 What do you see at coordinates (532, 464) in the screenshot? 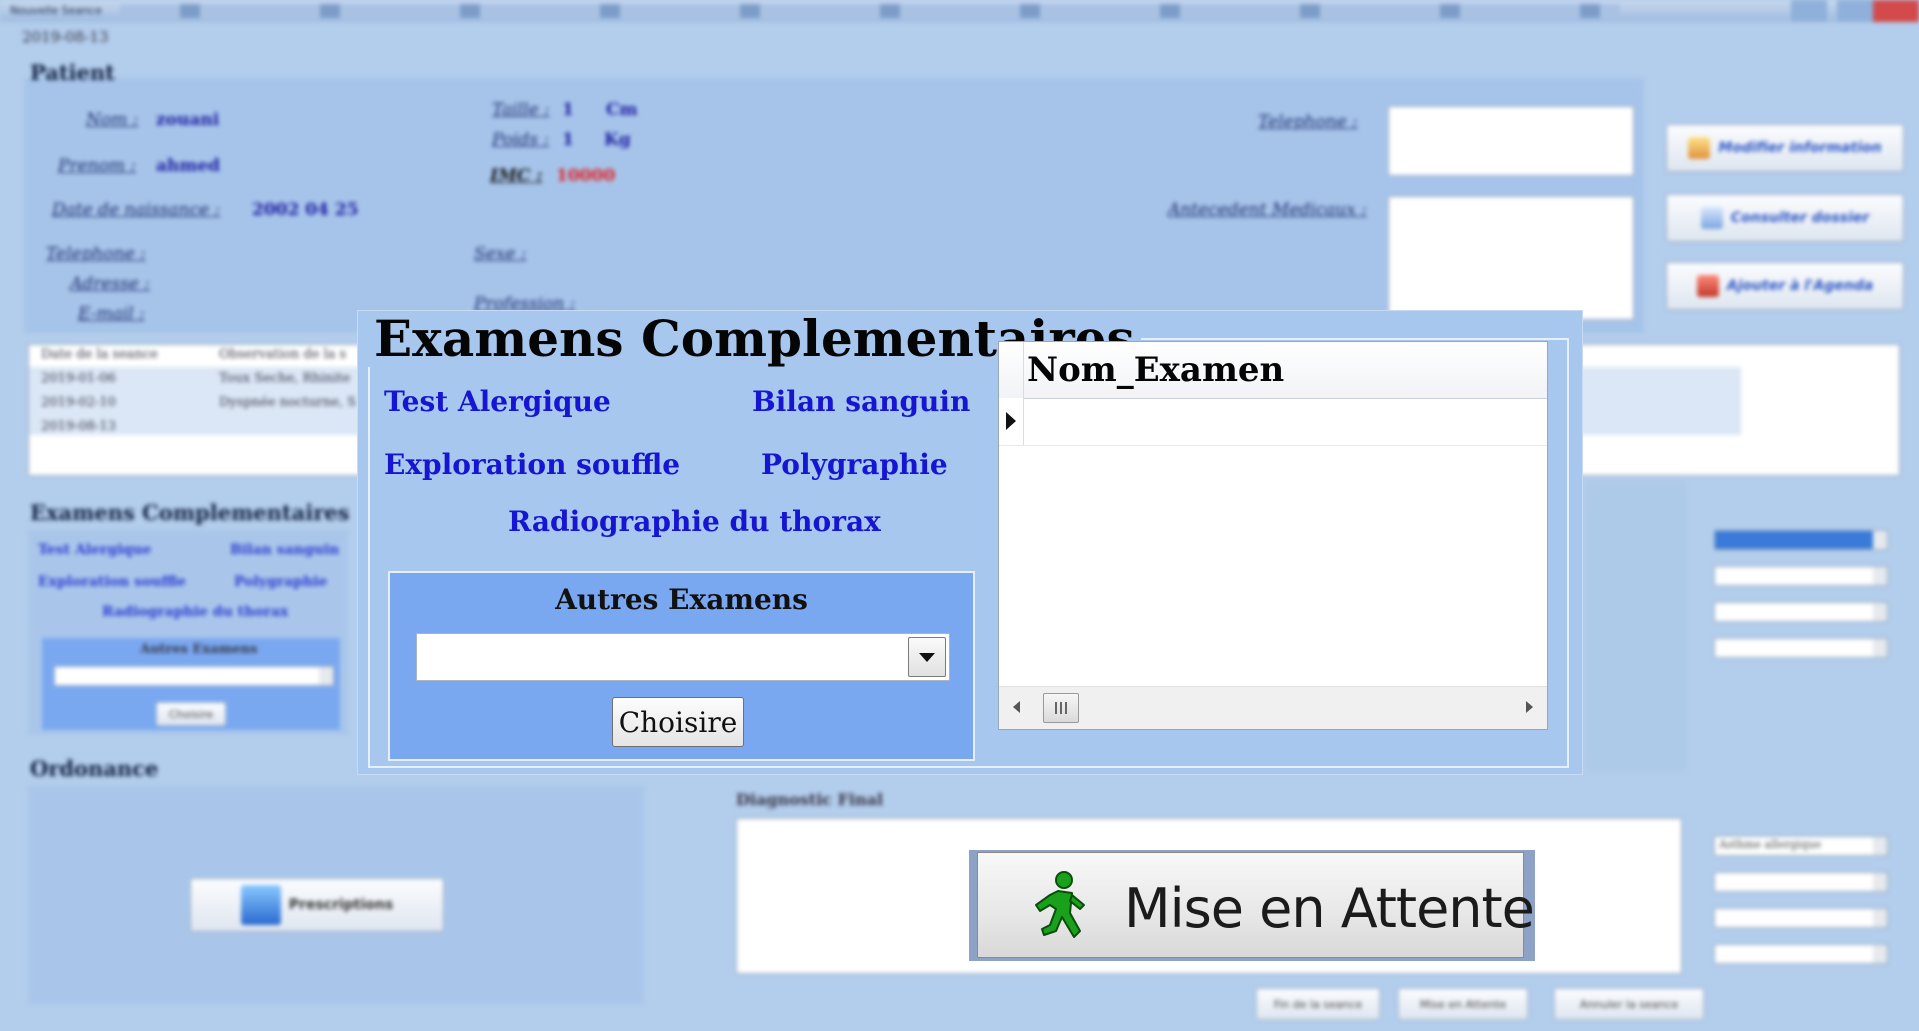
I see `link-exploration-souffle: Exploration souffle` at bounding box center [532, 464].